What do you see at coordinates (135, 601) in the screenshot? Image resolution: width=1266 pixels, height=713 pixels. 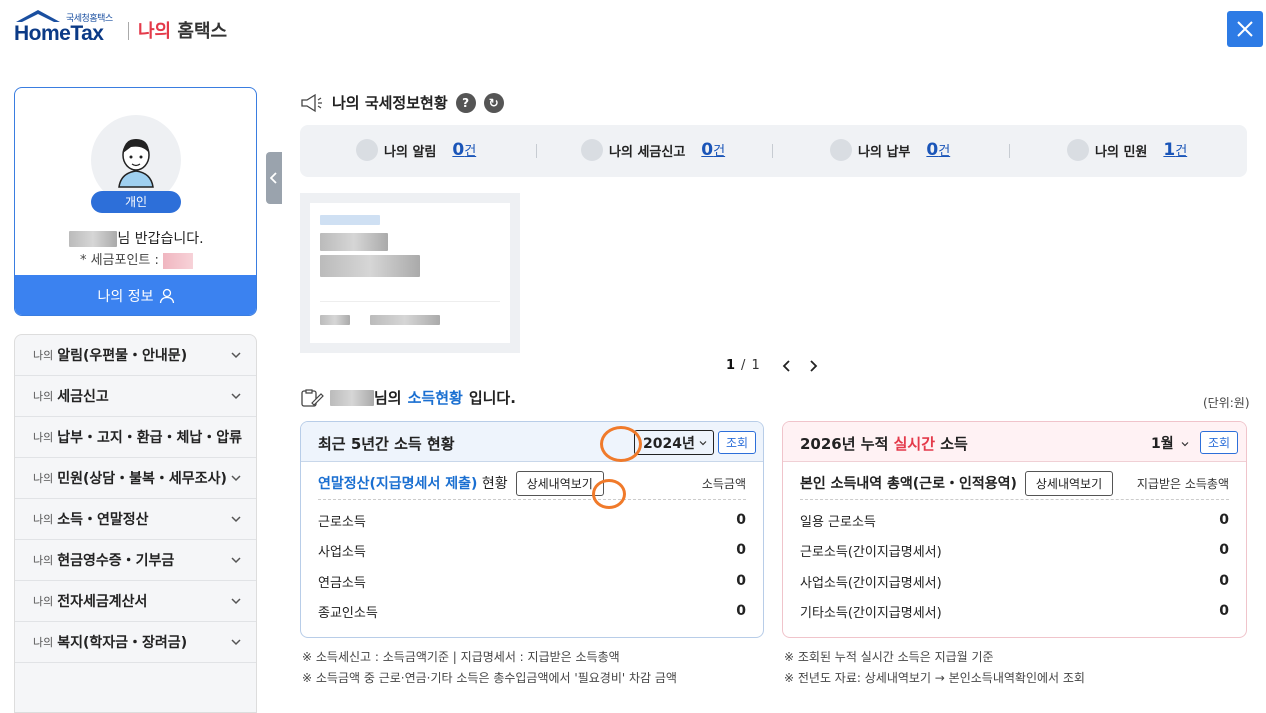 I see `menu-item-e-tax-invoice: 나의 전자세금계산서` at bounding box center [135, 601].